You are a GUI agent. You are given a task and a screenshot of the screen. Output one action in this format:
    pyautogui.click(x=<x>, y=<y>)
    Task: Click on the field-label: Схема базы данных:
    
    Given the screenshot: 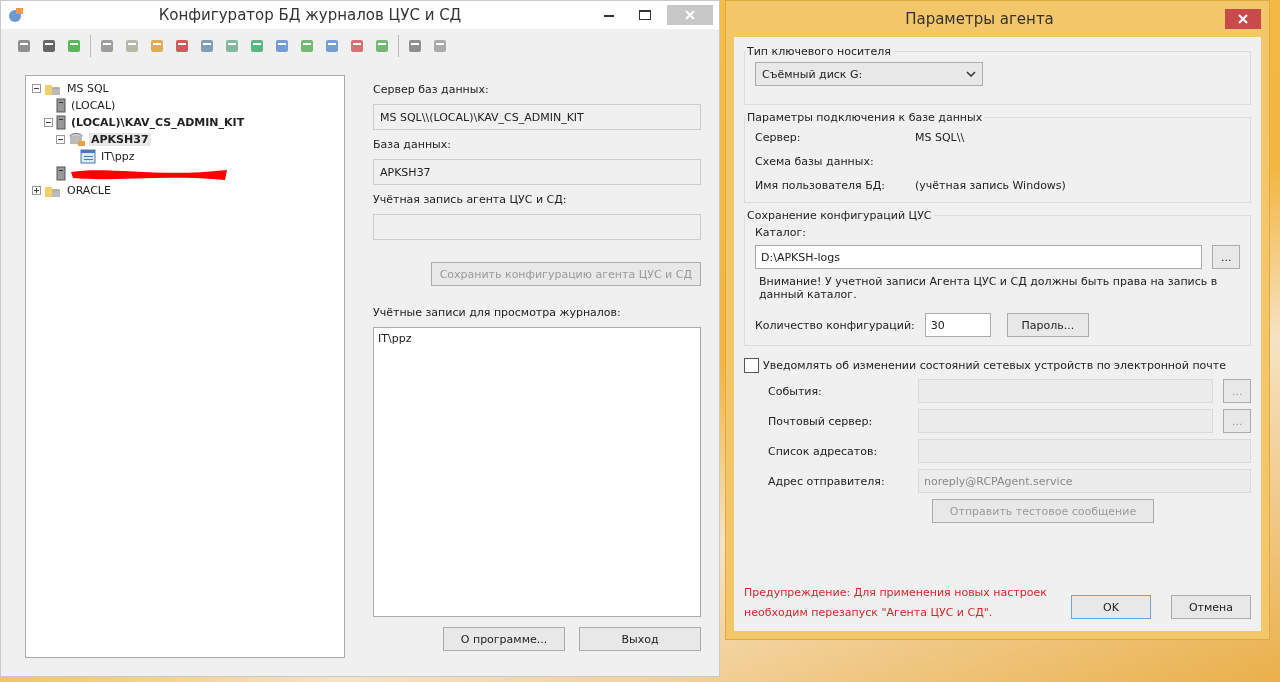 What is the action you would take?
    pyautogui.click(x=815, y=161)
    